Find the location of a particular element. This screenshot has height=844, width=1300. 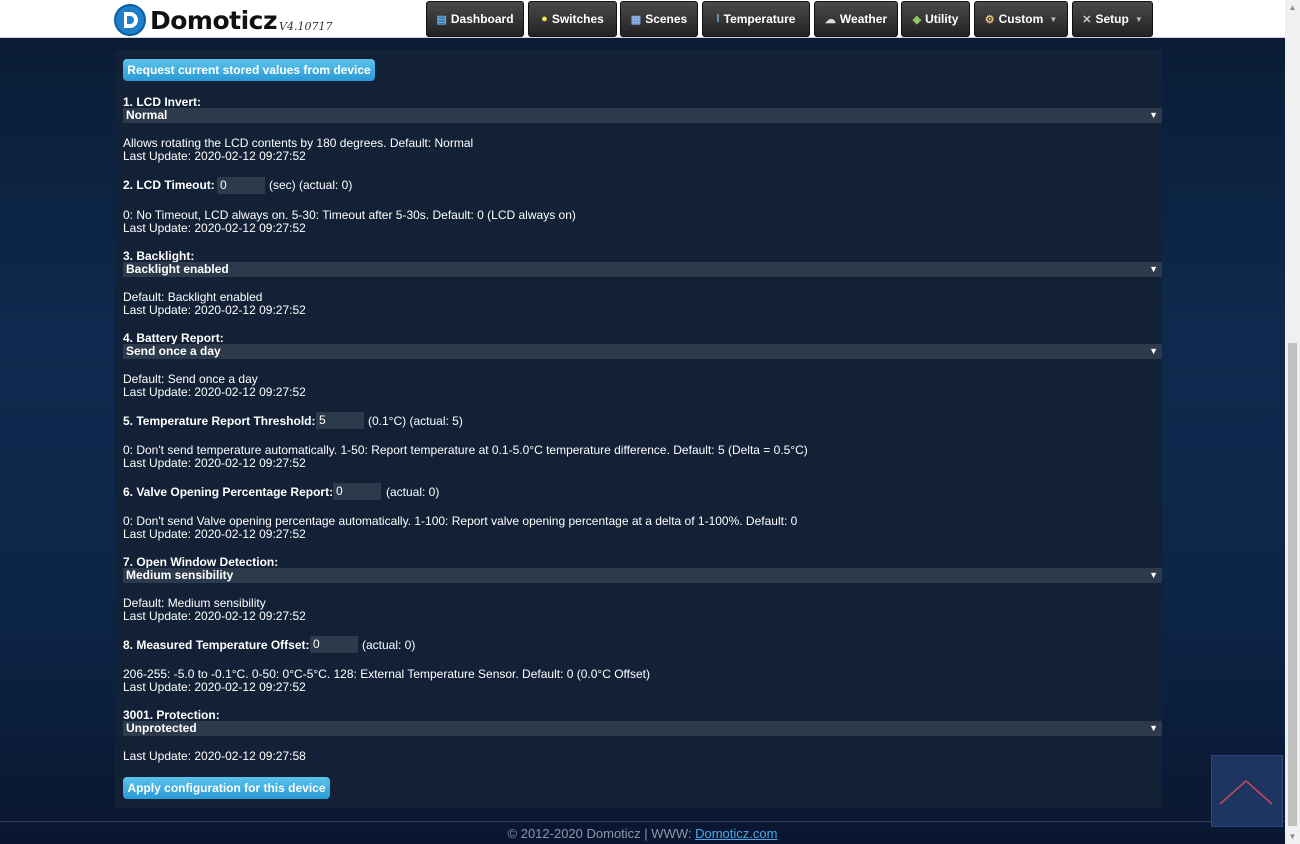

apply-config-button: Apply configuration for this device is located at coordinates (226, 788).